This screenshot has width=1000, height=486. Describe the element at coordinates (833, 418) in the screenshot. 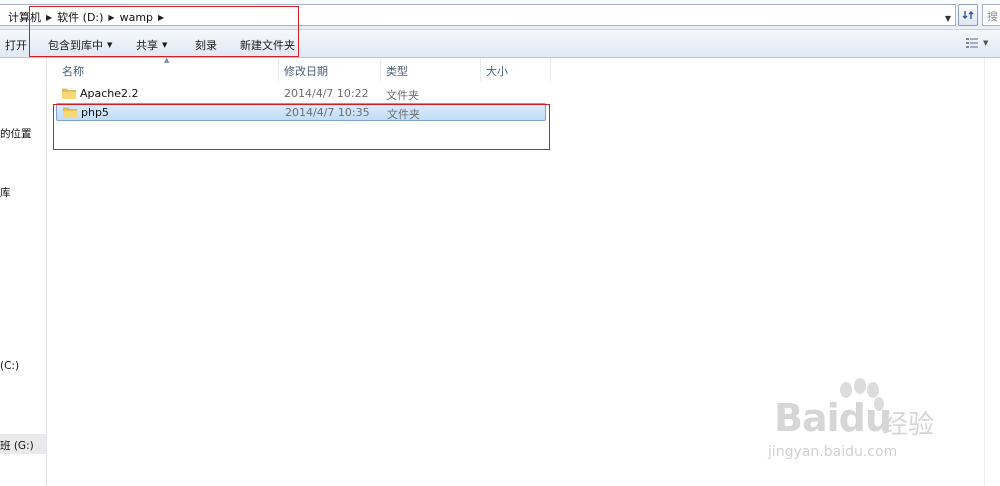

I see `watermark-brand: Baidu` at that location.